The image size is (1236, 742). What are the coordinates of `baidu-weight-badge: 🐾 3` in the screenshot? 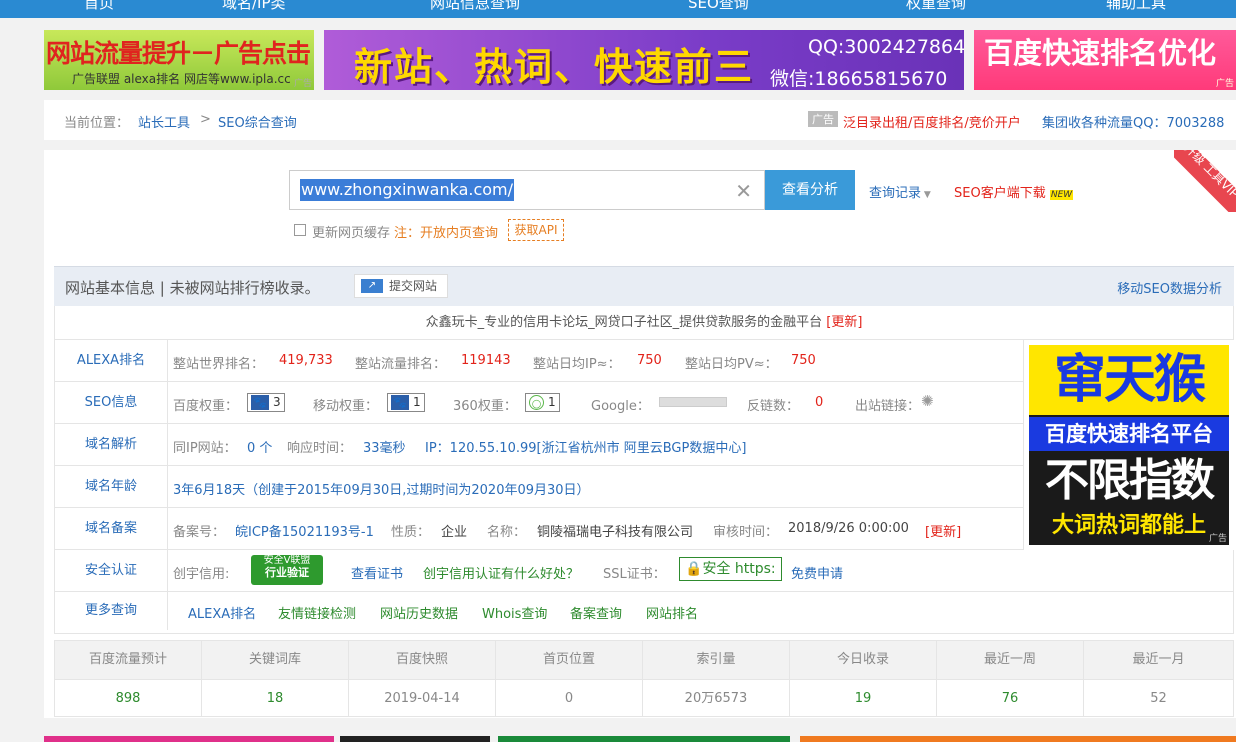 It's located at (266, 402).